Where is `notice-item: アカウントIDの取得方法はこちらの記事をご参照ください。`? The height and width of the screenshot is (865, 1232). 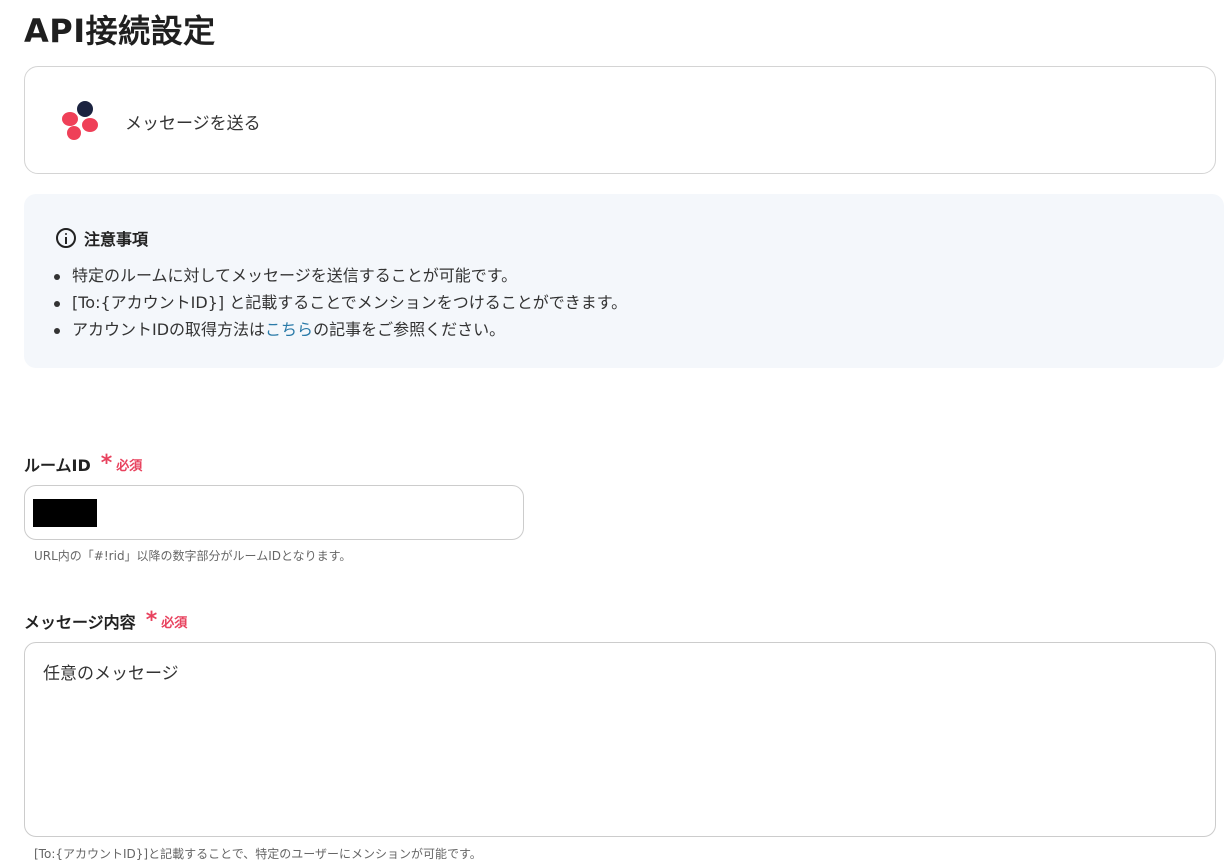
notice-item: アカウントIDの取得方法はこちらの記事をご参照ください。 is located at coordinates (338, 329).